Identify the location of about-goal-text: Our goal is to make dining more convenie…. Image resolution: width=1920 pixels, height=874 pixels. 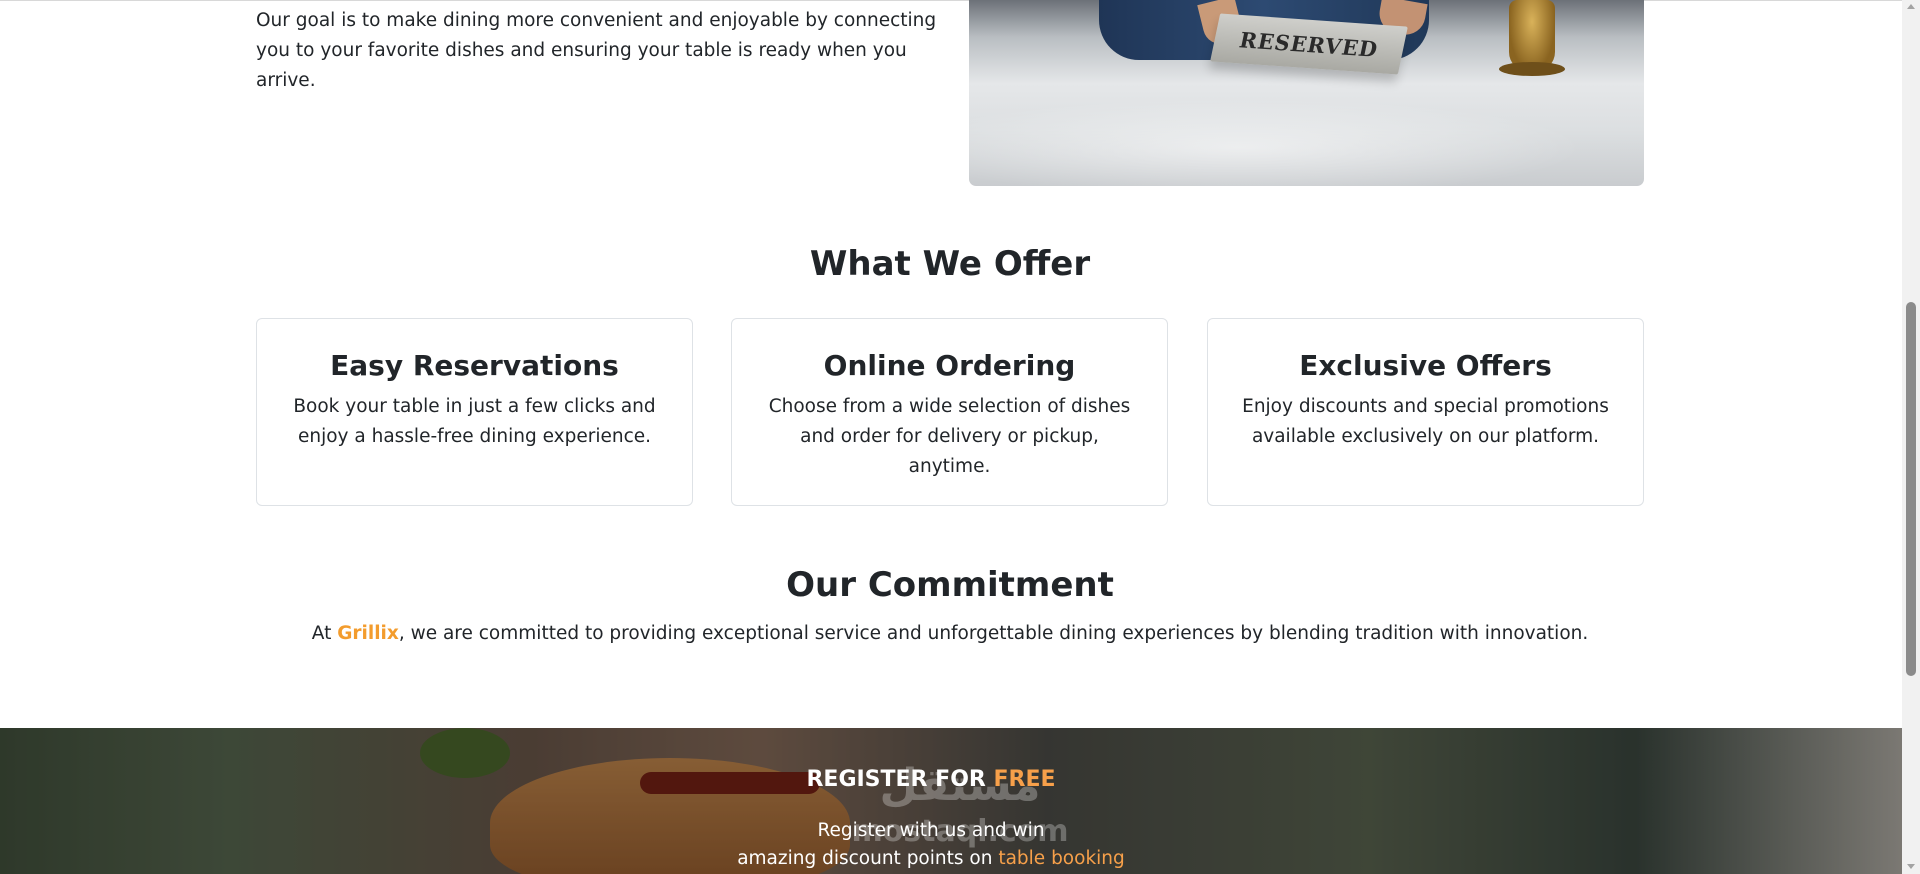
(596, 50).